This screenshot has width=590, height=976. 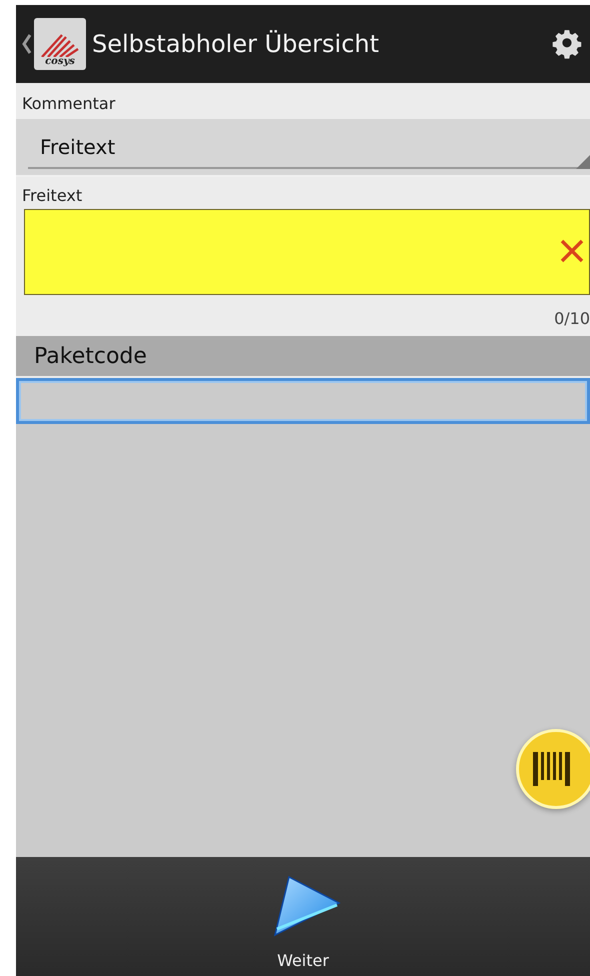 What do you see at coordinates (303, 148) in the screenshot?
I see `comment-dropdown: Freitext` at bounding box center [303, 148].